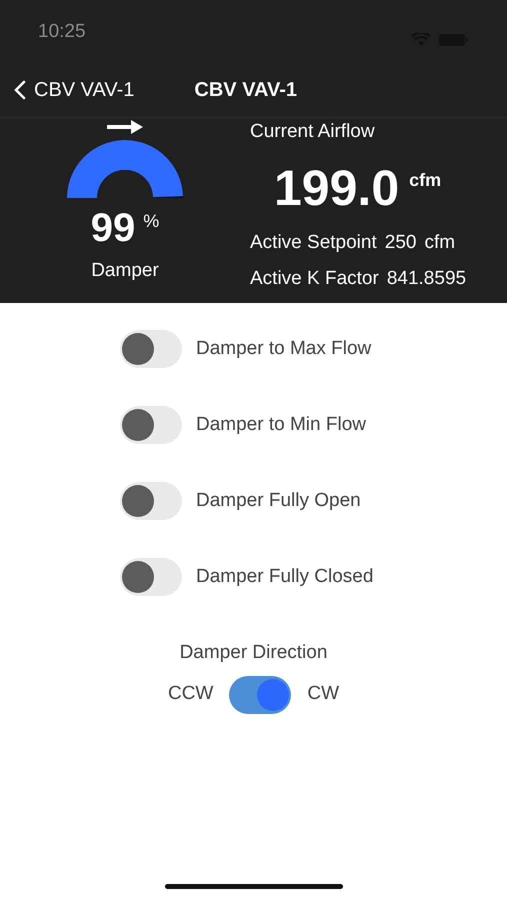 The height and width of the screenshot is (900, 507). What do you see at coordinates (314, 279) in the screenshot?
I see `k-factor-label: Active K Factor` at bounding box center [314, 279].